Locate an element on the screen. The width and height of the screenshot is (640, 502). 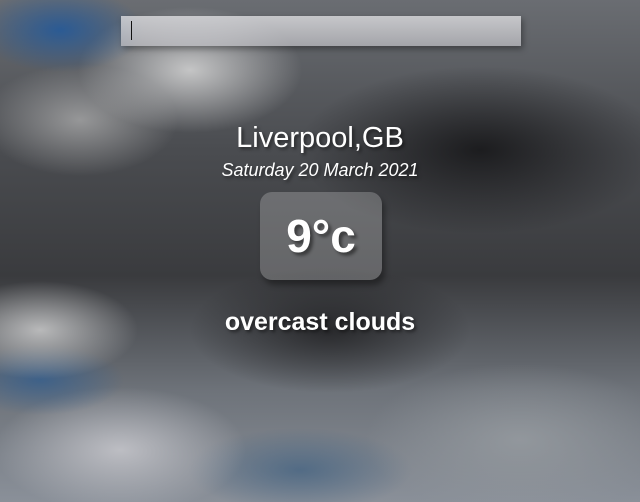
temperature-box: 9°c is located at coordinates (321, 236).